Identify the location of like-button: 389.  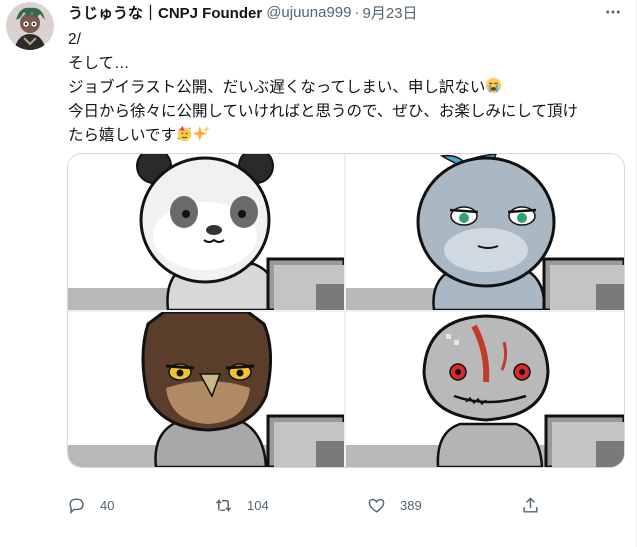
(394, 505).